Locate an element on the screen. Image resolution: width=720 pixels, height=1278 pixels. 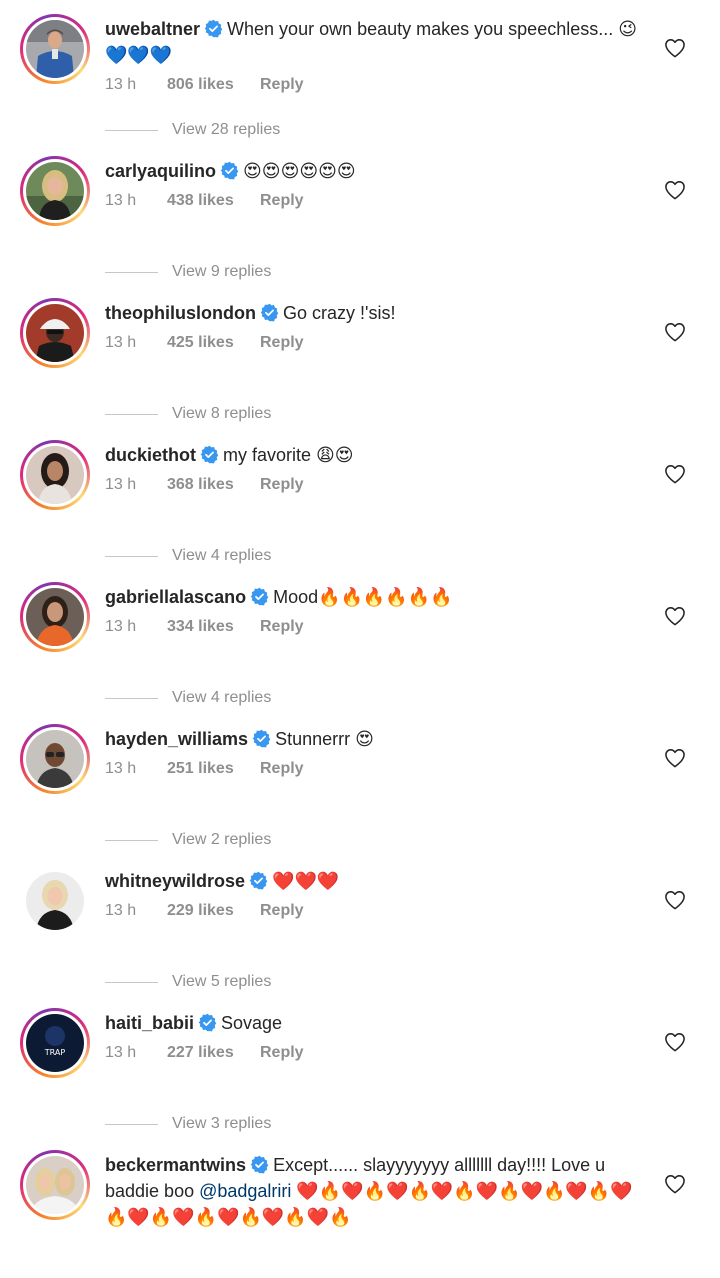
mention-link: @badgalriri is located at coordinates (245, 1191).